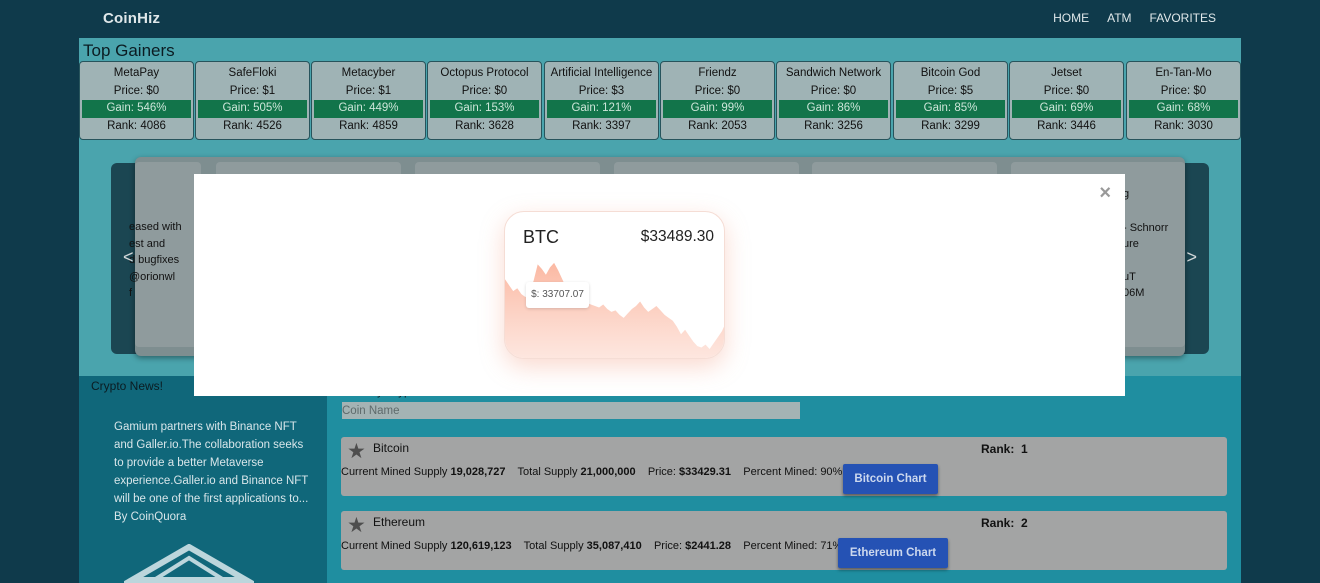  I want to click on navbar: CoinHiz HOME ATM FAVORITES, so click(660, 19).